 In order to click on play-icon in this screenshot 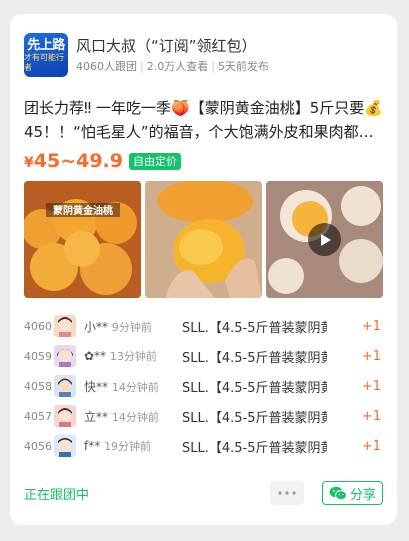, I will do `click(325, 239)`.